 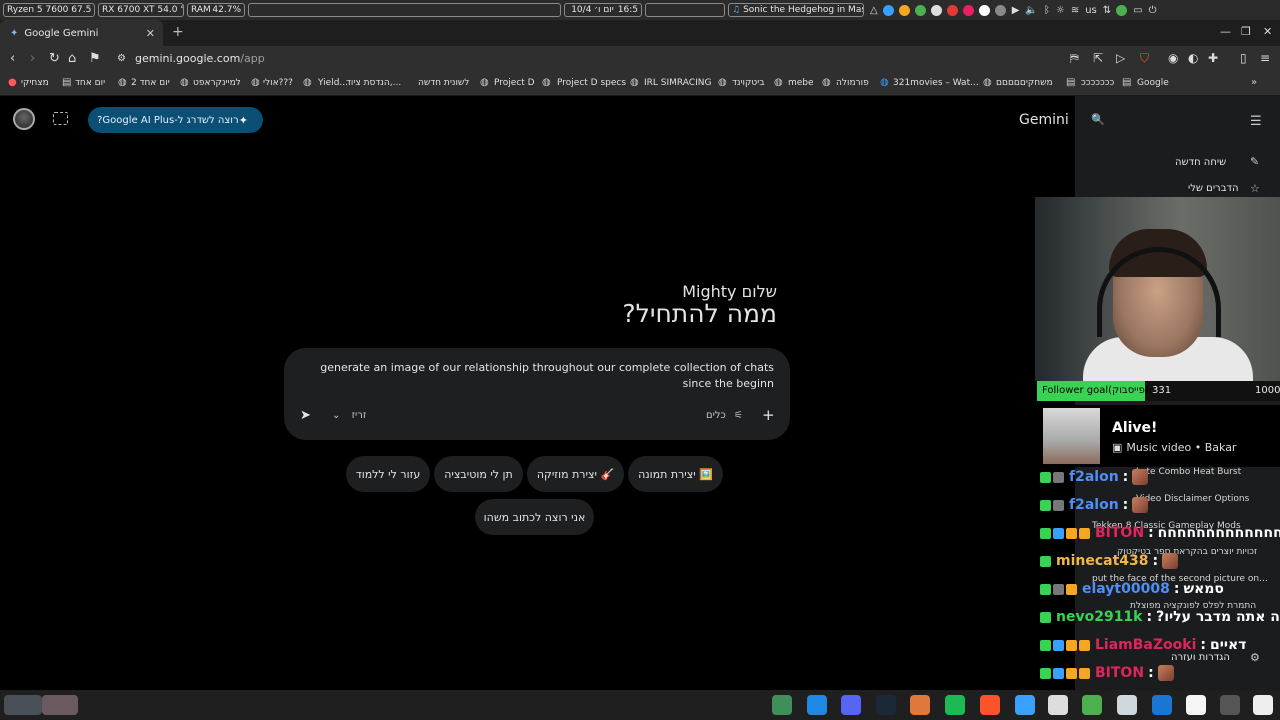 What do you see at coordinates (1016, 10) in the screenshot?
I see `play-icon: ▶` at bounding box center [1016, 10].